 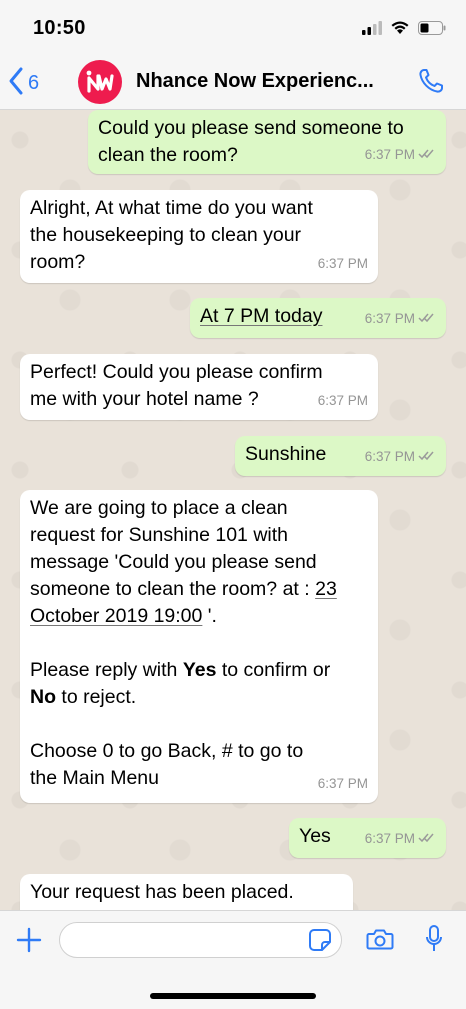 I want to click on voice-call-button, so click(x=431, y=83).